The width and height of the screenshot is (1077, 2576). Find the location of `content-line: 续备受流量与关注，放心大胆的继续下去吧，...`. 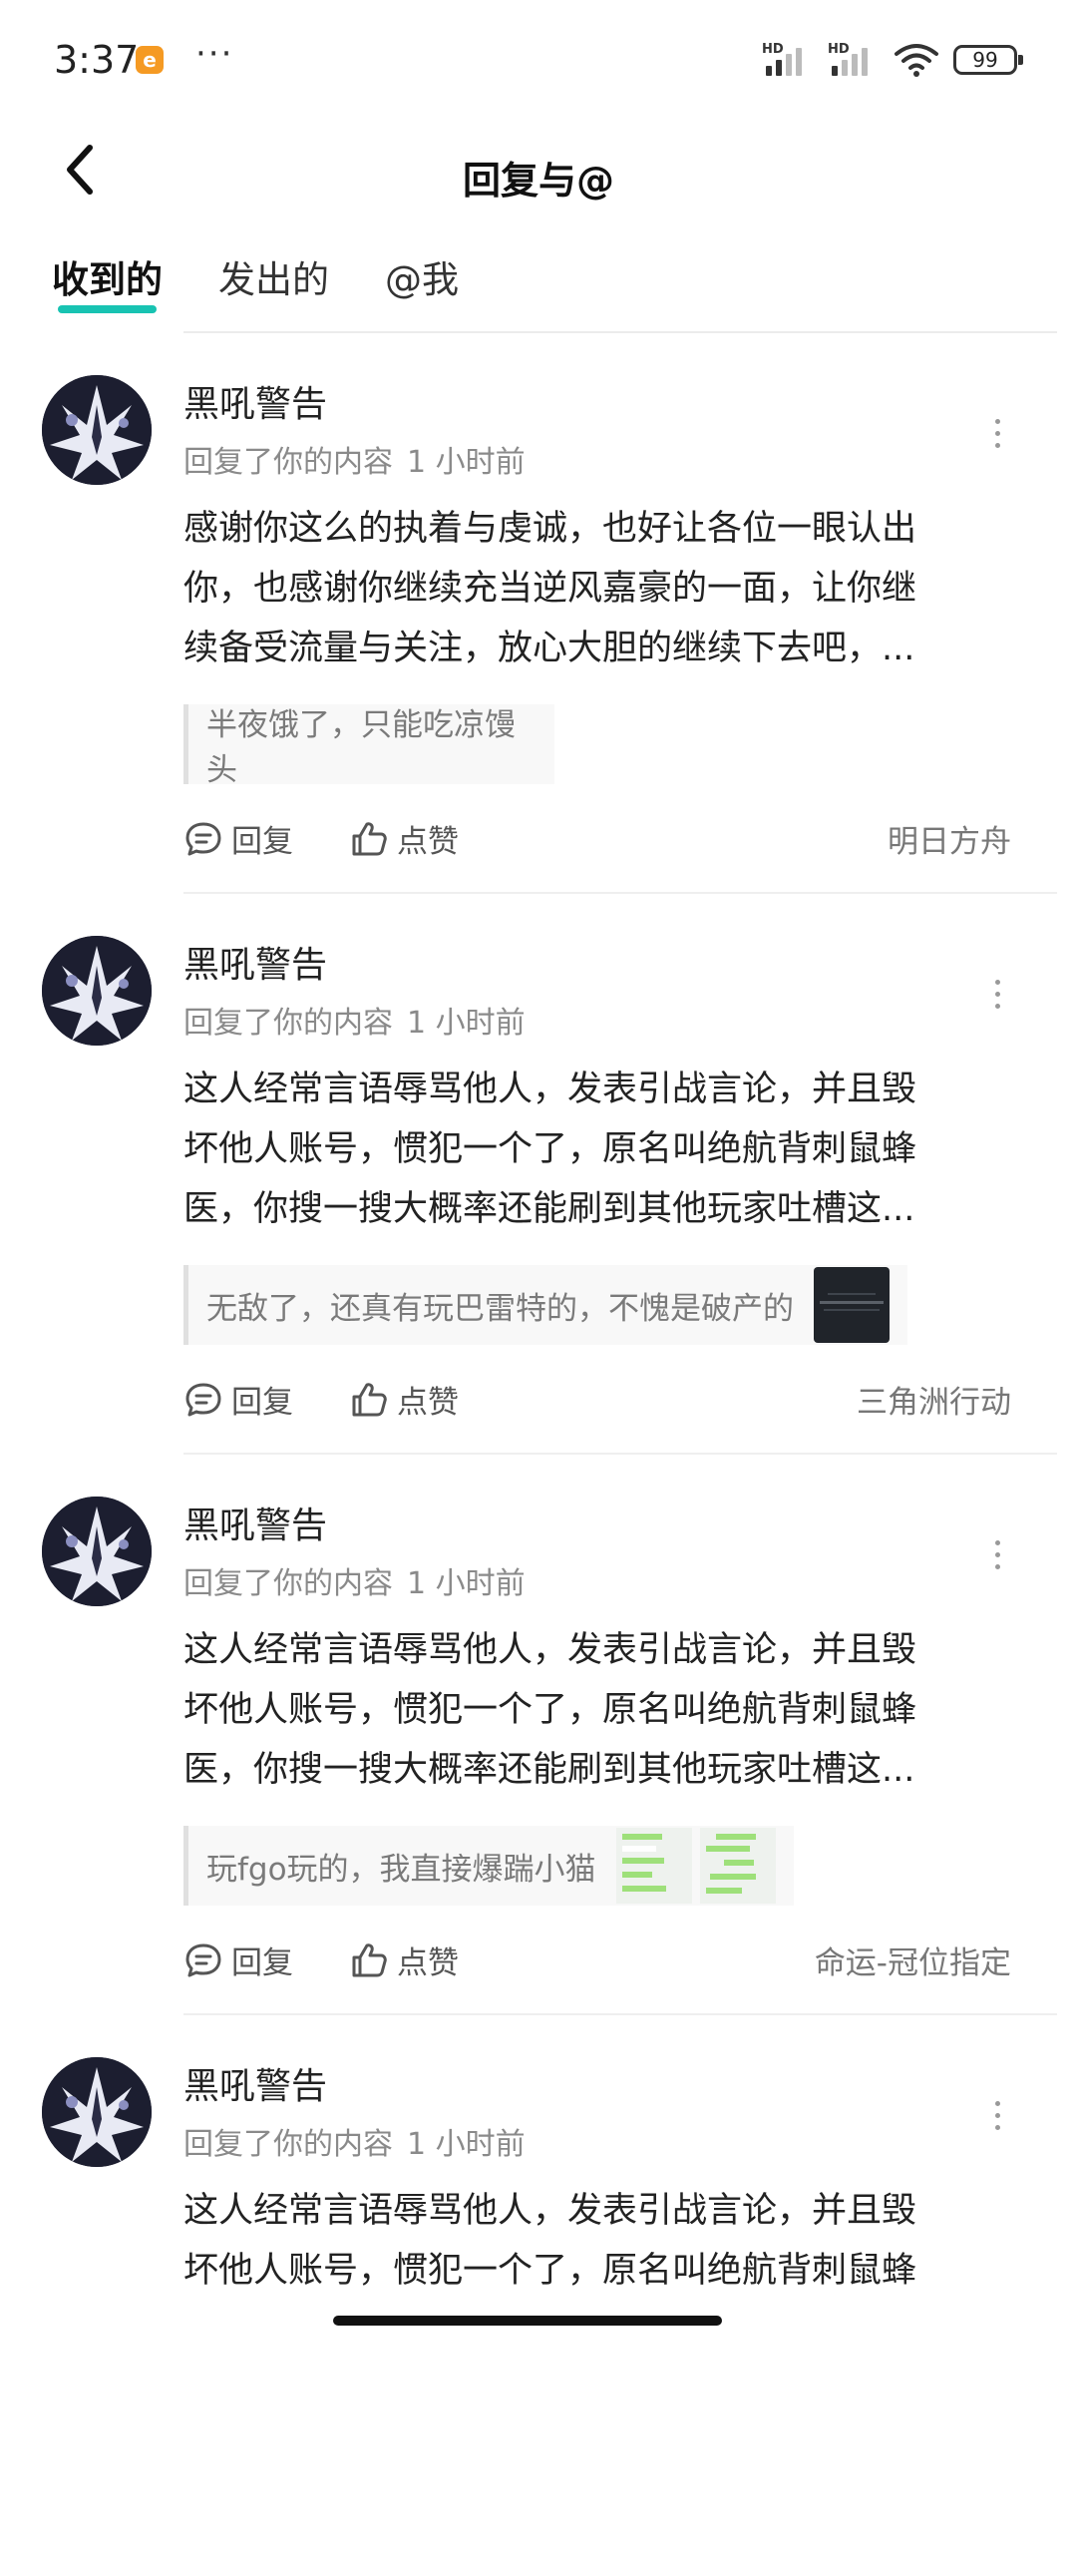

content-line: 续备受流量与关注，放心大胆的继续下去吧，... is located at coordinates (549, 648).